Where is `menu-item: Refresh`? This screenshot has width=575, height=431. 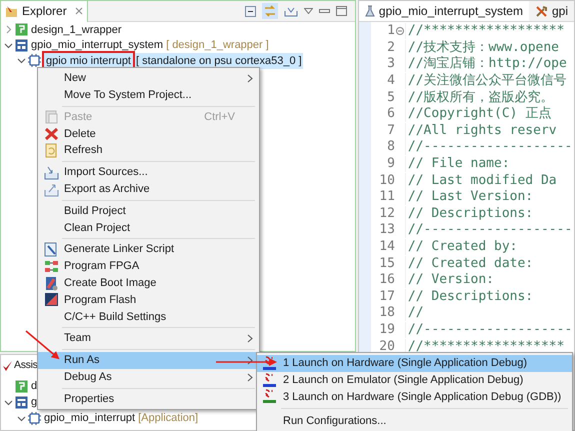 menu-item: Refresh is located at coordinates (148, 150).